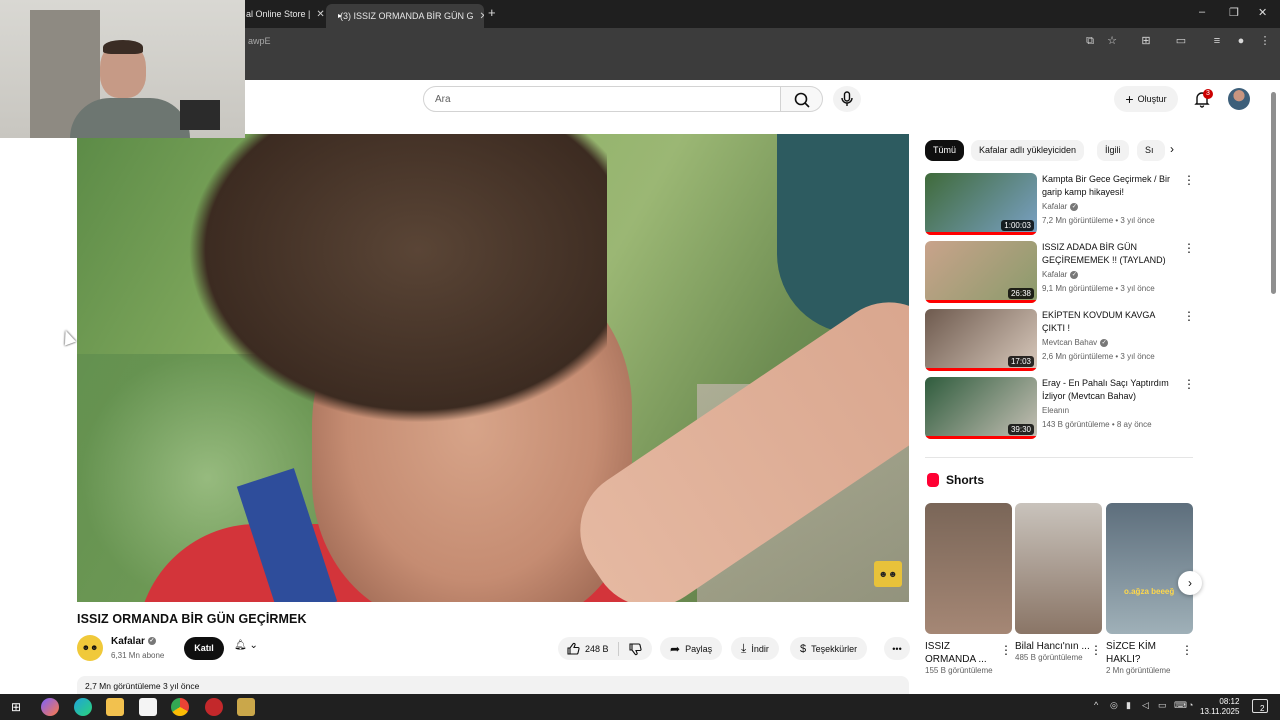 The height and width of the screenshot is (720, 1280). What do you see at coordinates (1028, 150) in the screenshot?
I see `chip-from-uploader: Kafalar adlı yükleyiciden` at bounding box center [1028, 150].